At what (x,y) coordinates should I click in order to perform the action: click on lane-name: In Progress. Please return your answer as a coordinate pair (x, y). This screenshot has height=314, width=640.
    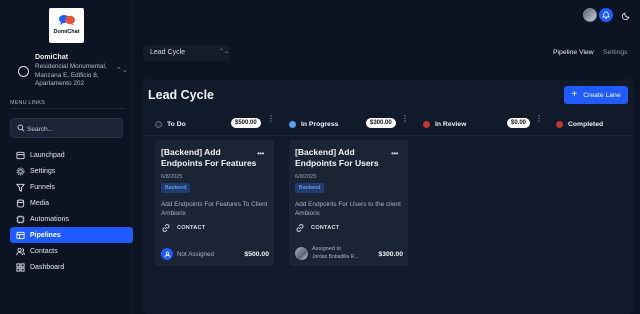
    Looking at the image, I should click on (320, 124).